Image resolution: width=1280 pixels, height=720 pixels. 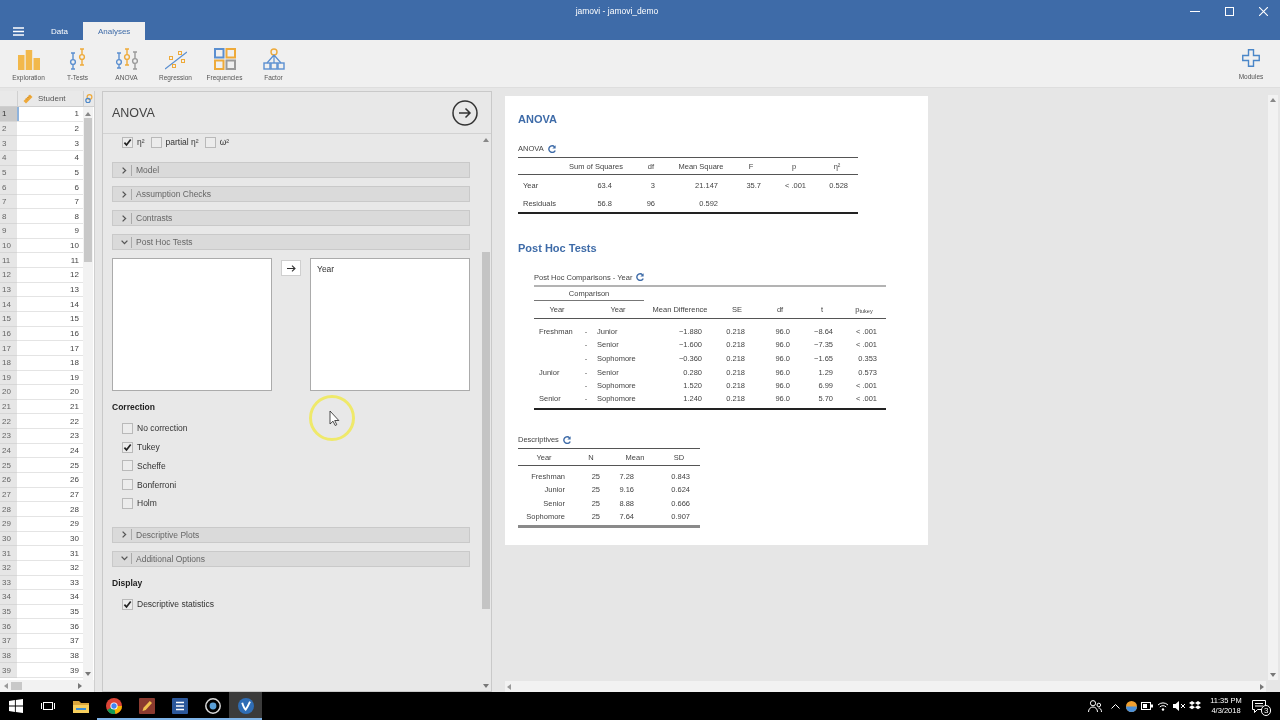 I want to click on battery-icon, so click(x=1147, y=706).